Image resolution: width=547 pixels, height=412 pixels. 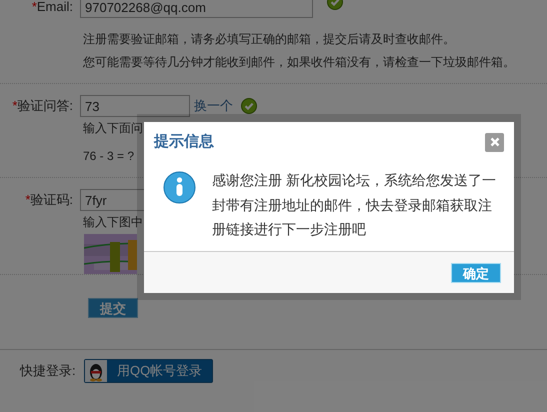 I want to click on field-label: 验证问答:, so click(x=45, y=106).